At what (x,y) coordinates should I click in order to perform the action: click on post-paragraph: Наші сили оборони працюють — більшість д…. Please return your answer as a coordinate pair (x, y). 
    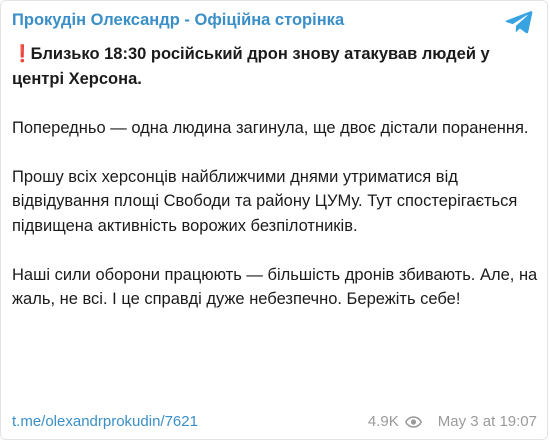
    Looking at the image, I should click on (275, 287).